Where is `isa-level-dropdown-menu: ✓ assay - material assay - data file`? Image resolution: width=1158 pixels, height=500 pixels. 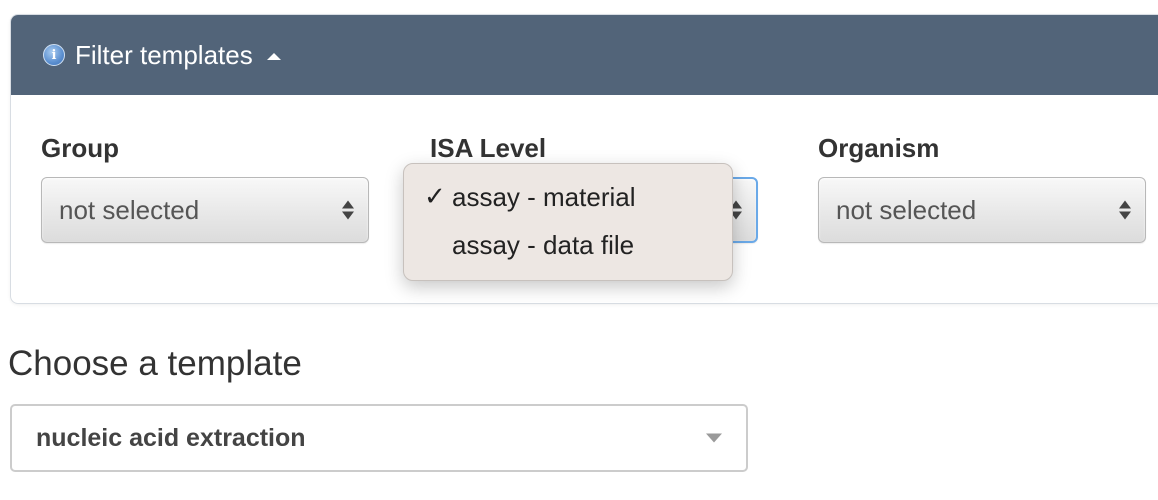 isa-level-dropdown-menu: ✓ assay - material assay - data file is located at coordinates (568, 222).